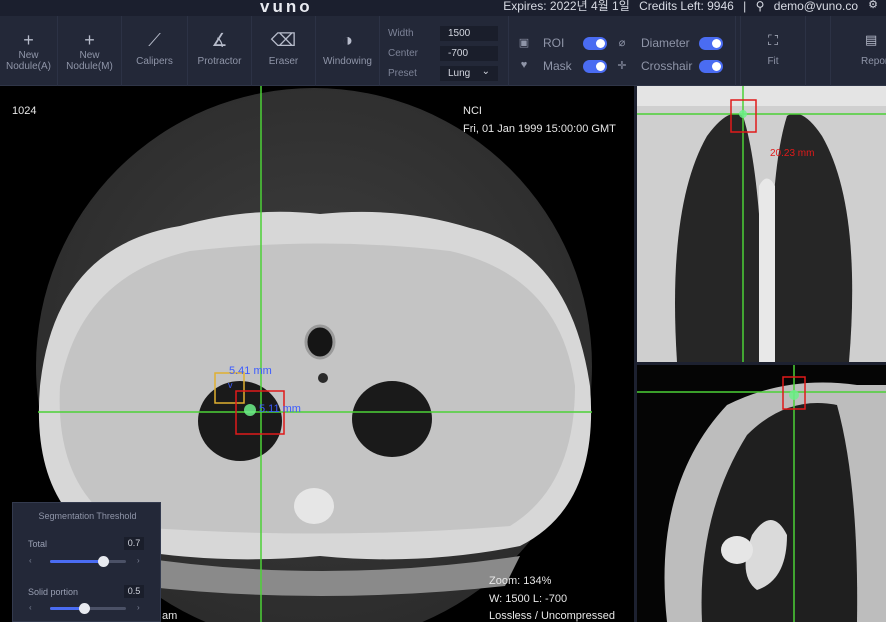  I want to click on credits-text: Credits Left: 9946, so click(686, 6).